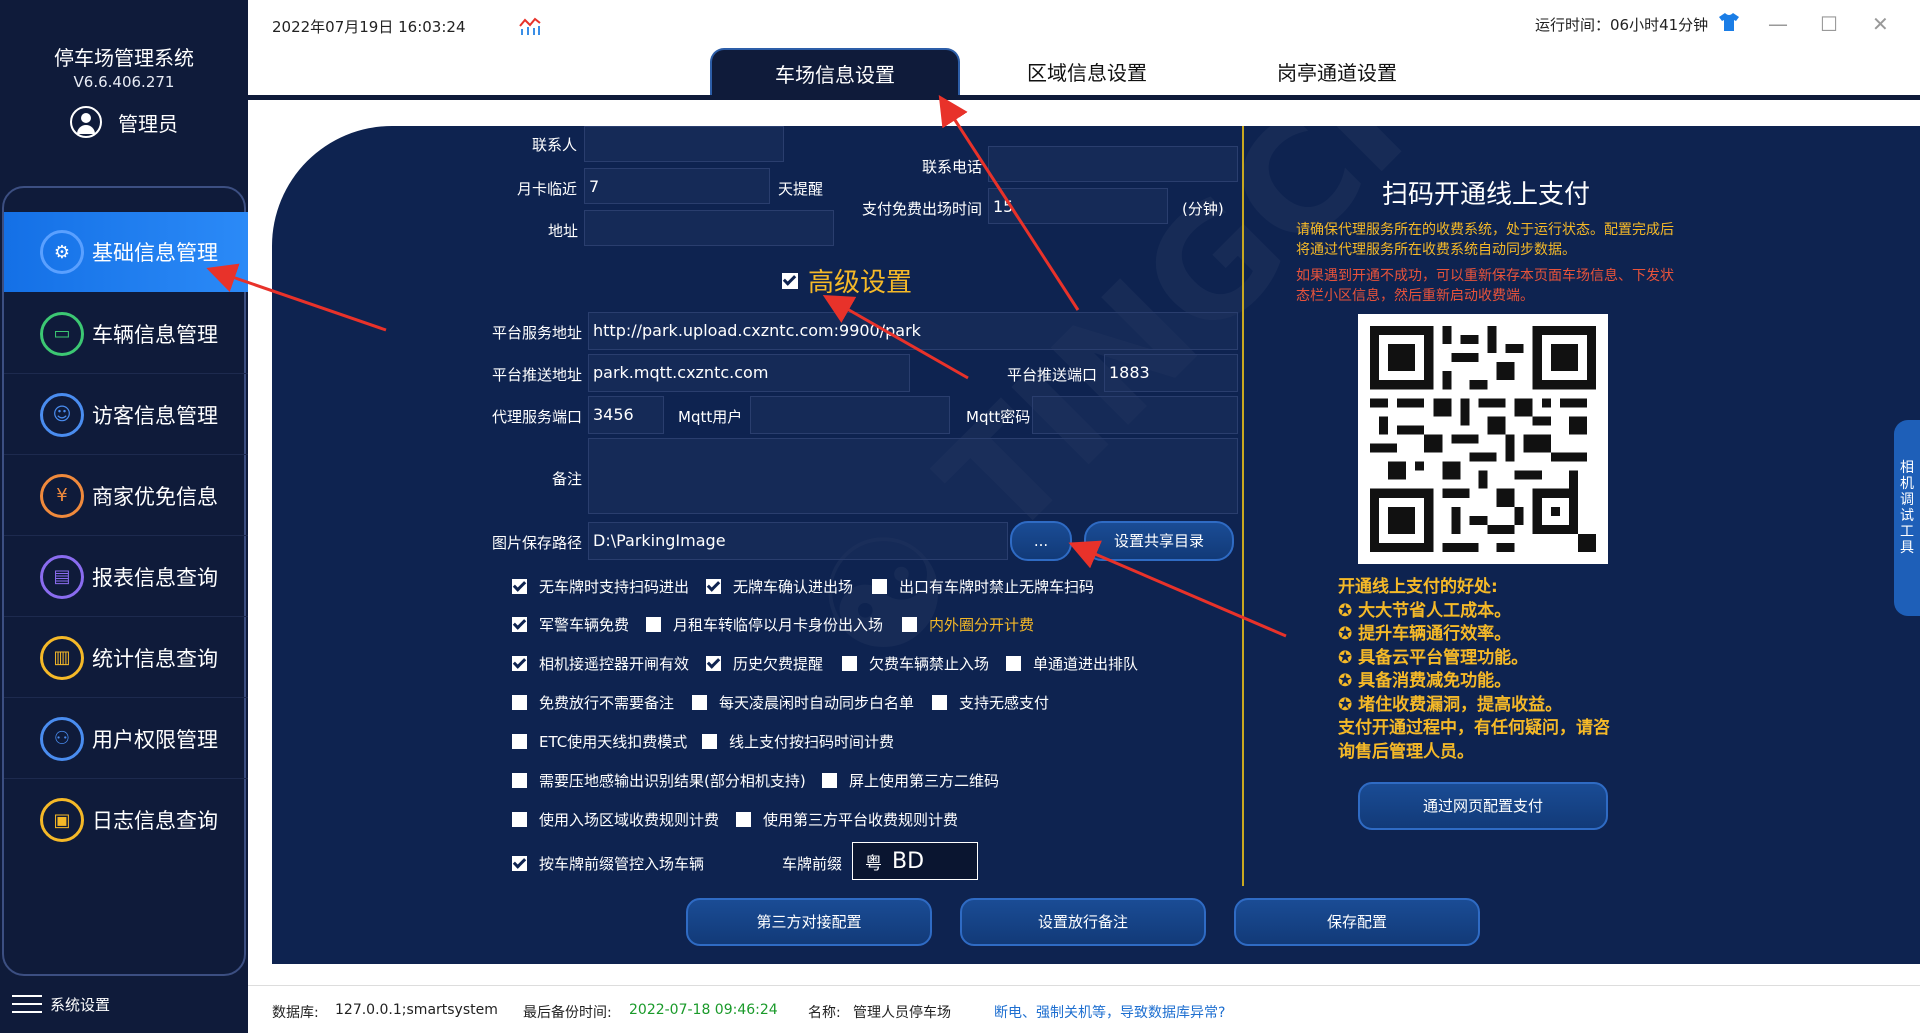 Image resolution: width=1920 pixels, height=1033 pixels. What do you see at coordinates (913, 476) in the screenshot?
I see `remark-input` at bounding box center [913, 476].